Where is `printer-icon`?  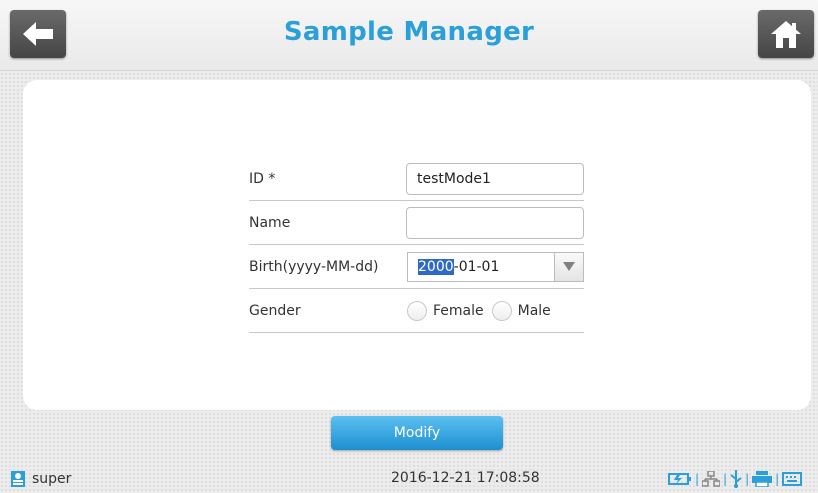 printer-icon is located at coordinates (762, 479).